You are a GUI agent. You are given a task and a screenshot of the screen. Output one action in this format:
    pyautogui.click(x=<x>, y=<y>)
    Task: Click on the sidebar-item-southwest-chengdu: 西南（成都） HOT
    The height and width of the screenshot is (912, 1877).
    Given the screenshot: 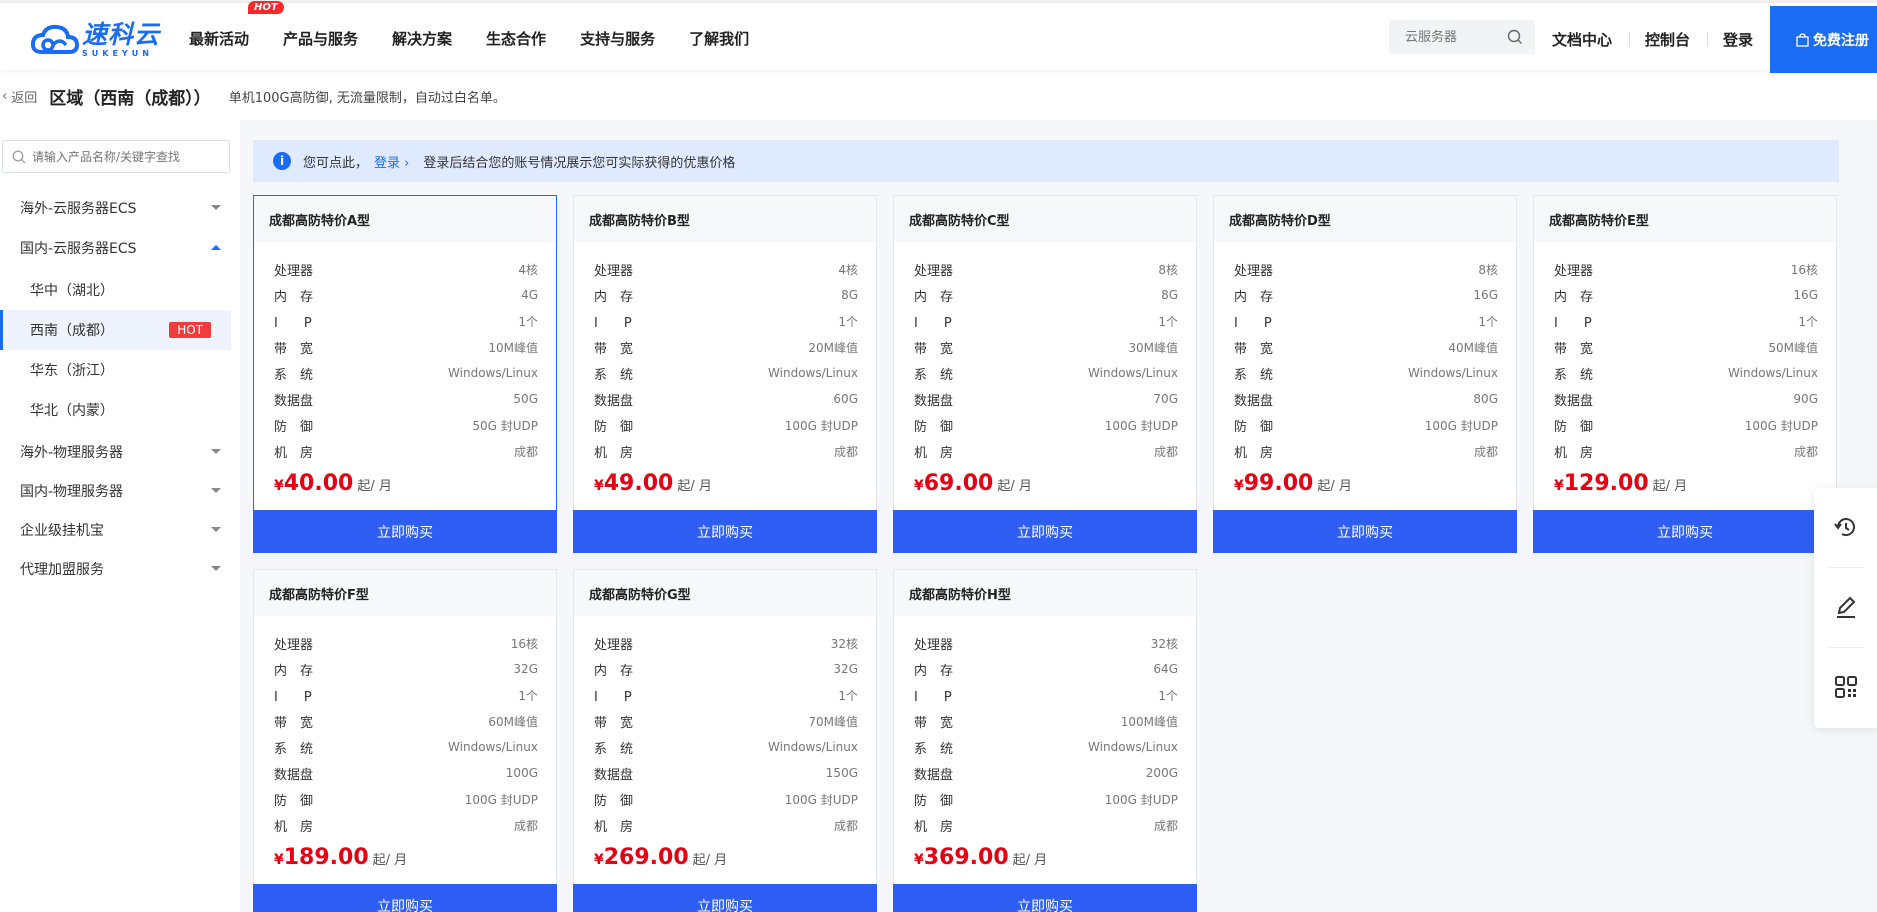 What is the action you would take?
    pyautogui.click(x=115, y=330)
    